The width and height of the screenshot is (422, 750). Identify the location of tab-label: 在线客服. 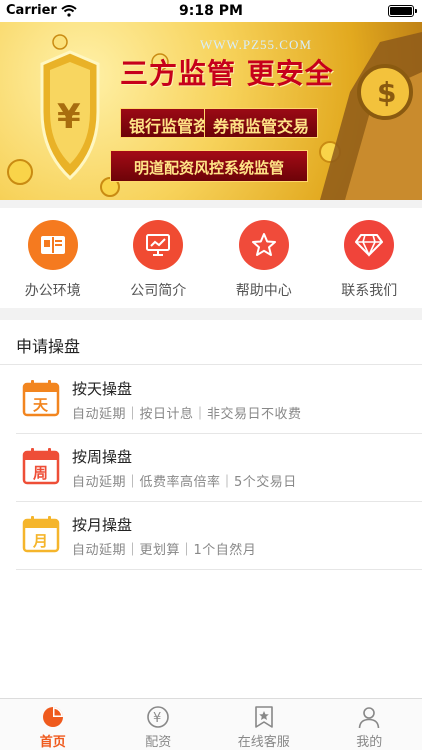
(263, 742).